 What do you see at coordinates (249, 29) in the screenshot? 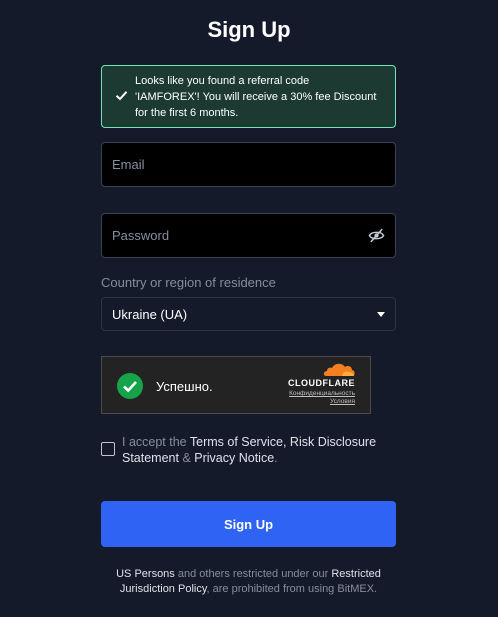
I see `page-title: Sign Up` at bounding box center [249, 29].